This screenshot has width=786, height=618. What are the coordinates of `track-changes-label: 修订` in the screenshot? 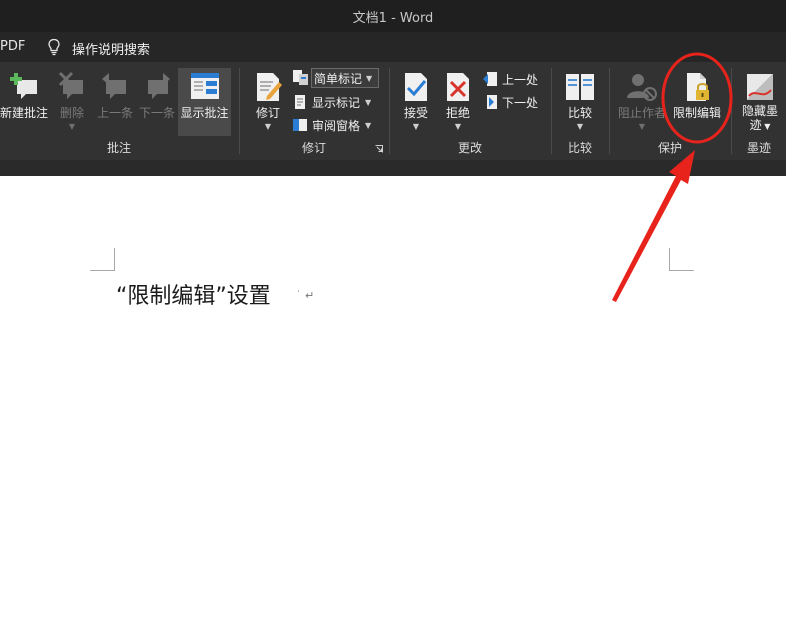 It's located at (267, 113).